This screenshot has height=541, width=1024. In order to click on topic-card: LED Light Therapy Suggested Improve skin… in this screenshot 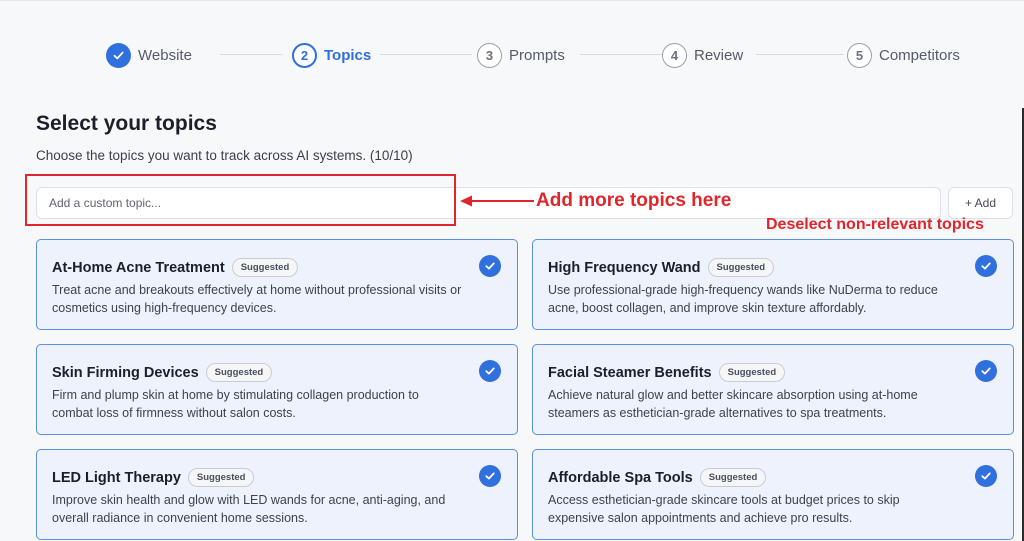, I will do `click(277, 494)`.